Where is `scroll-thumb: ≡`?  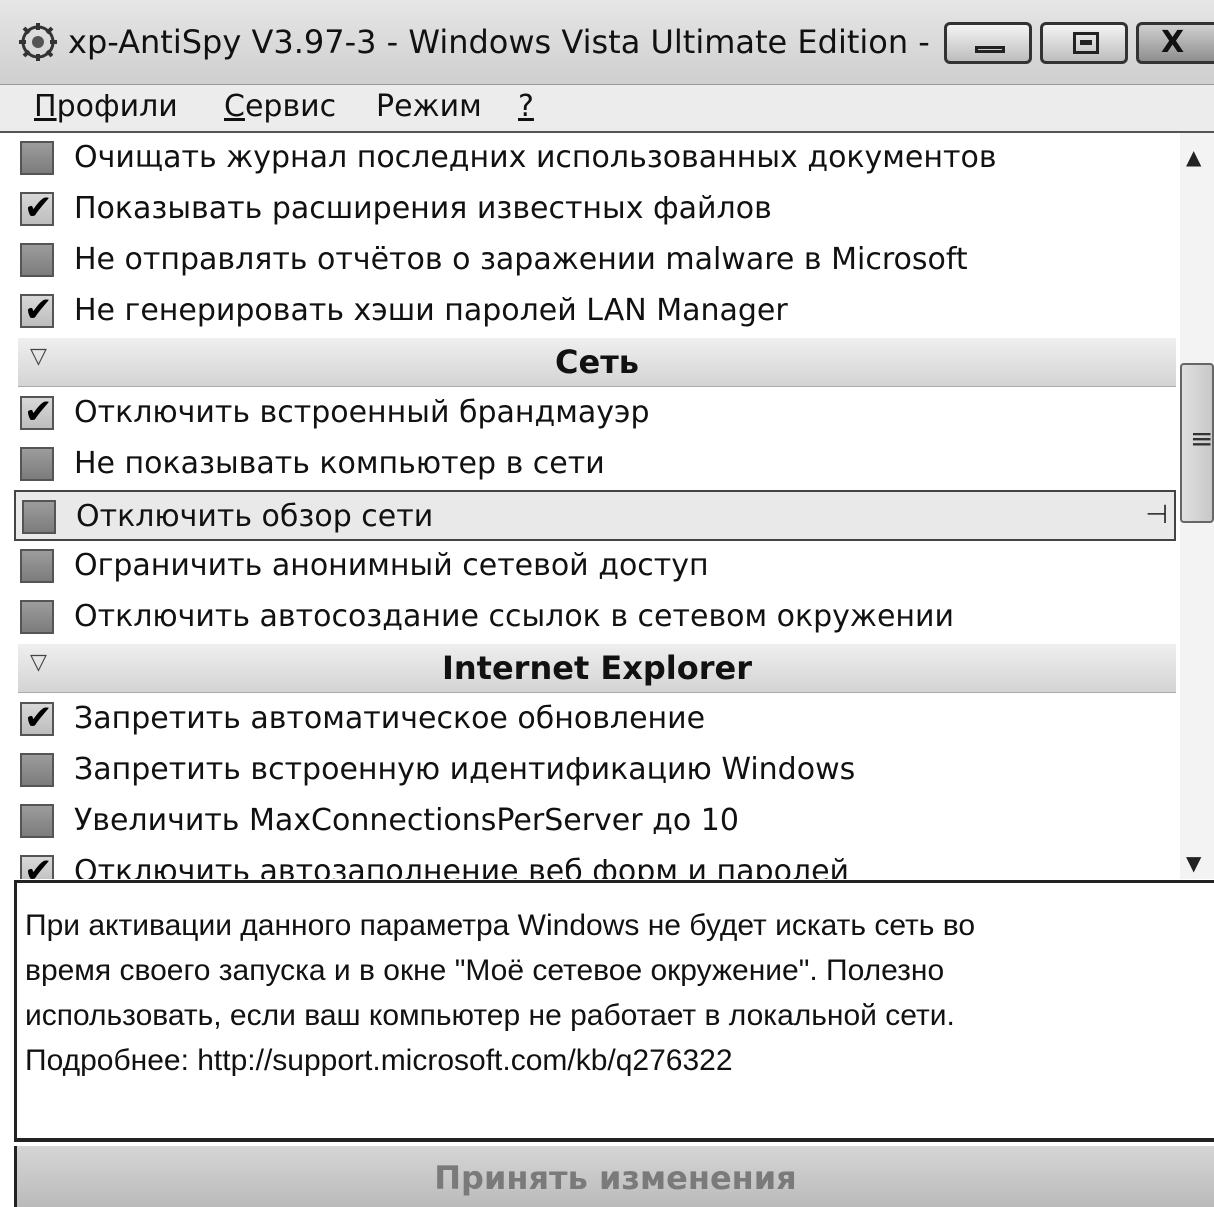 scroll-thumb: ≡ is located at coordinates (1197, 443).